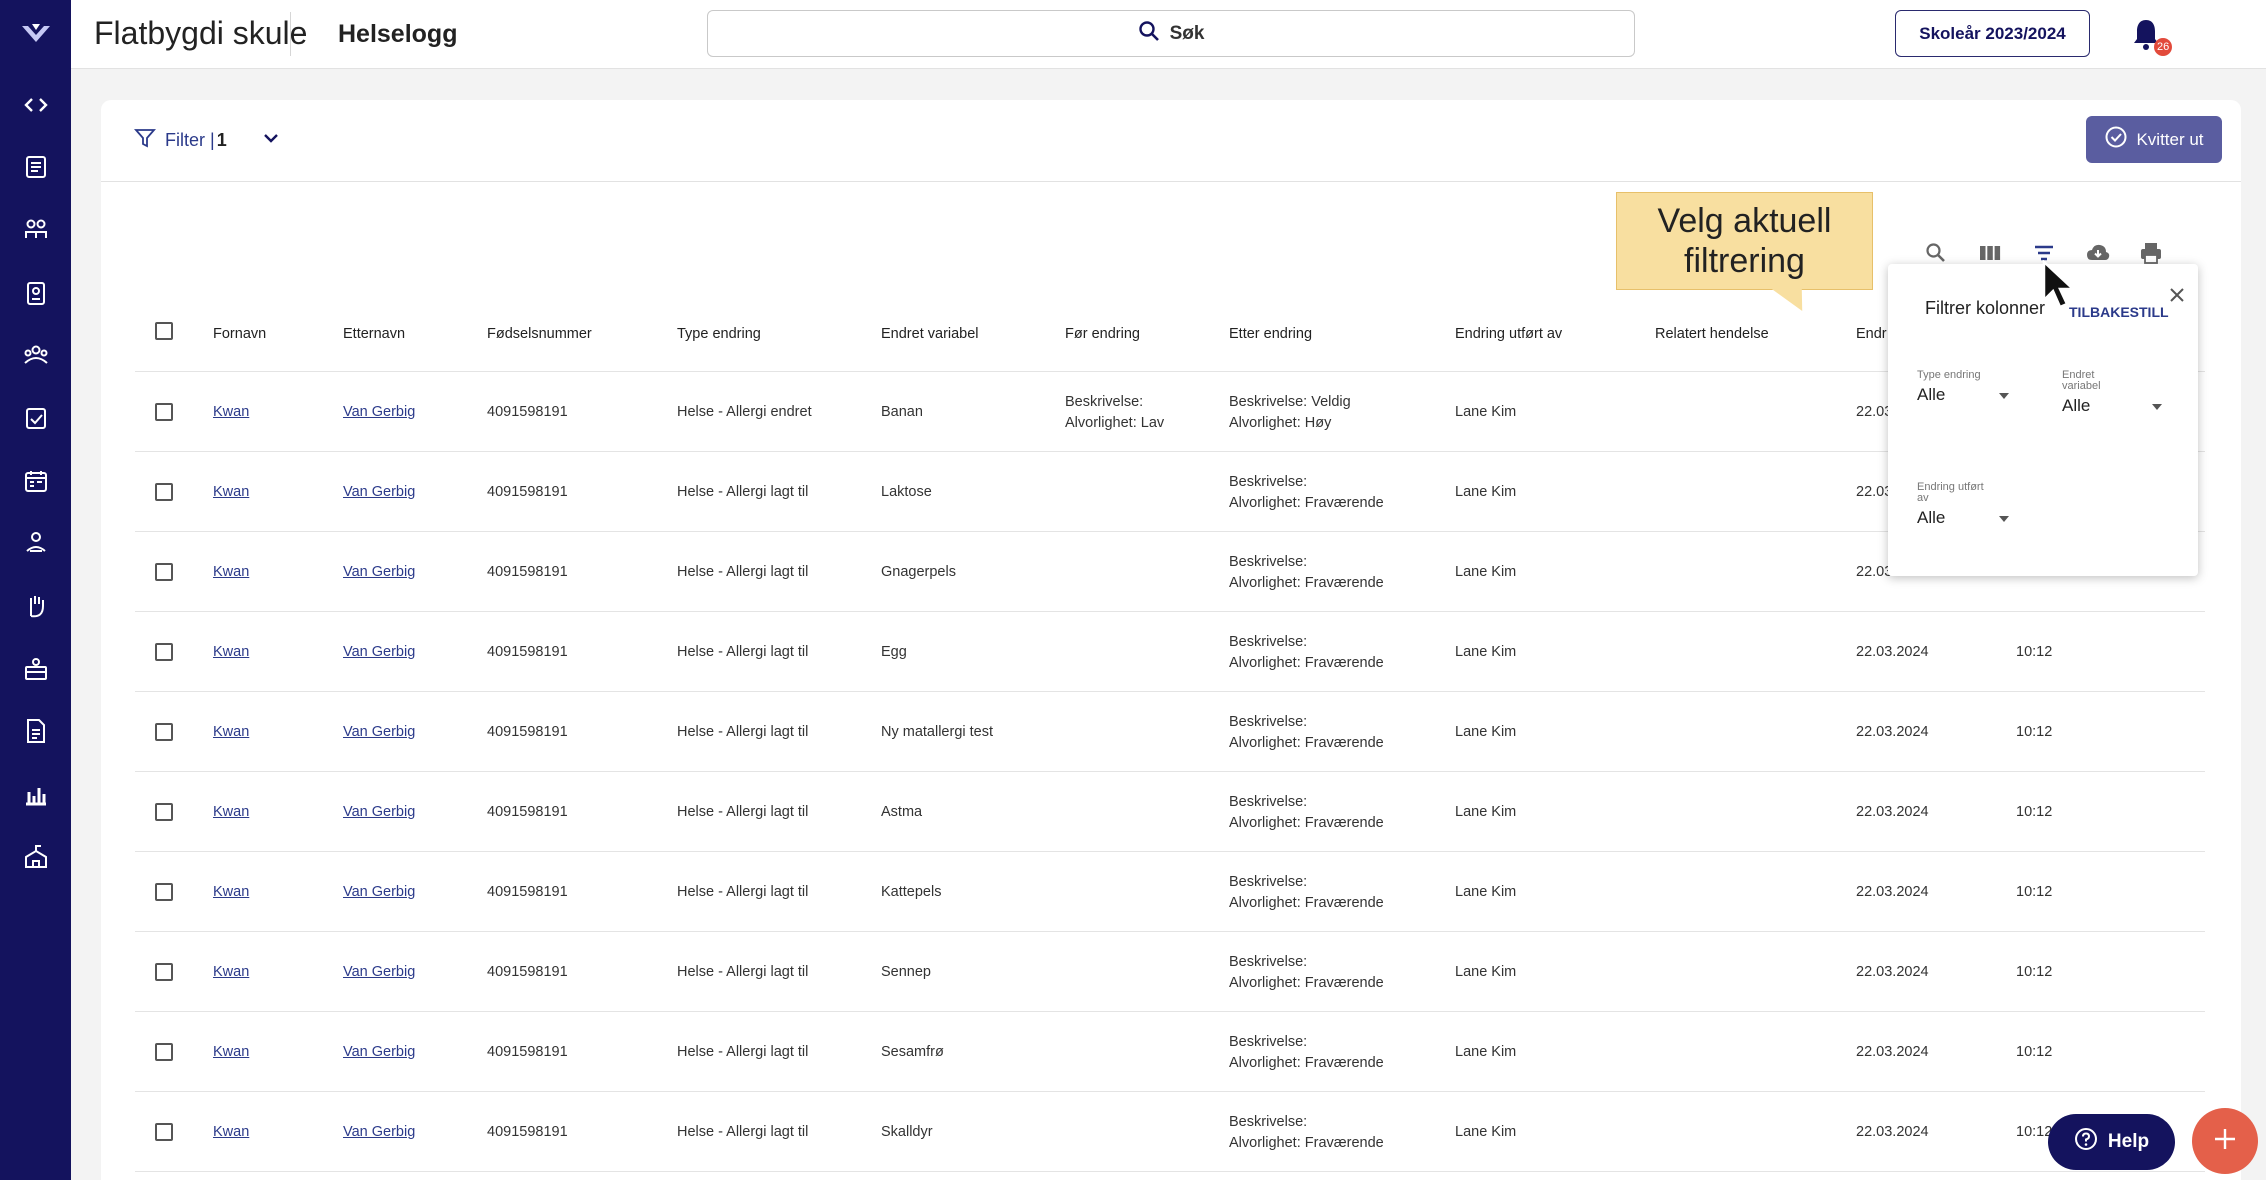 This screenshot has width=2266, height=1180. I want to click on change-type: Helse - Allergi lagt til, so click(743, 812).